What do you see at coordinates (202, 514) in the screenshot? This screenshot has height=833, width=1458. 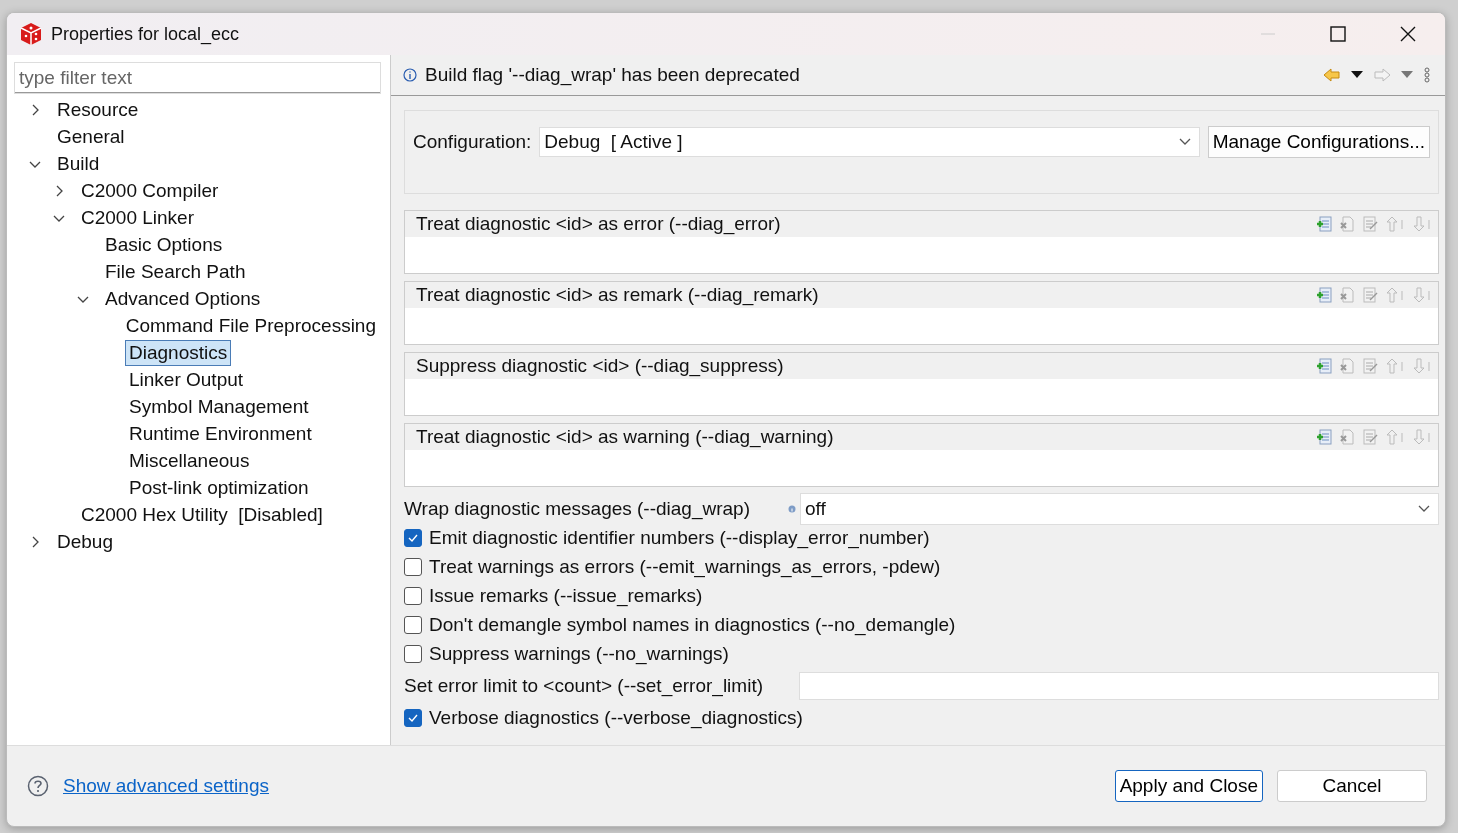 I see `tree-item: C2000 Hex Utility [Disabled]` at bounding box center [202, 514].